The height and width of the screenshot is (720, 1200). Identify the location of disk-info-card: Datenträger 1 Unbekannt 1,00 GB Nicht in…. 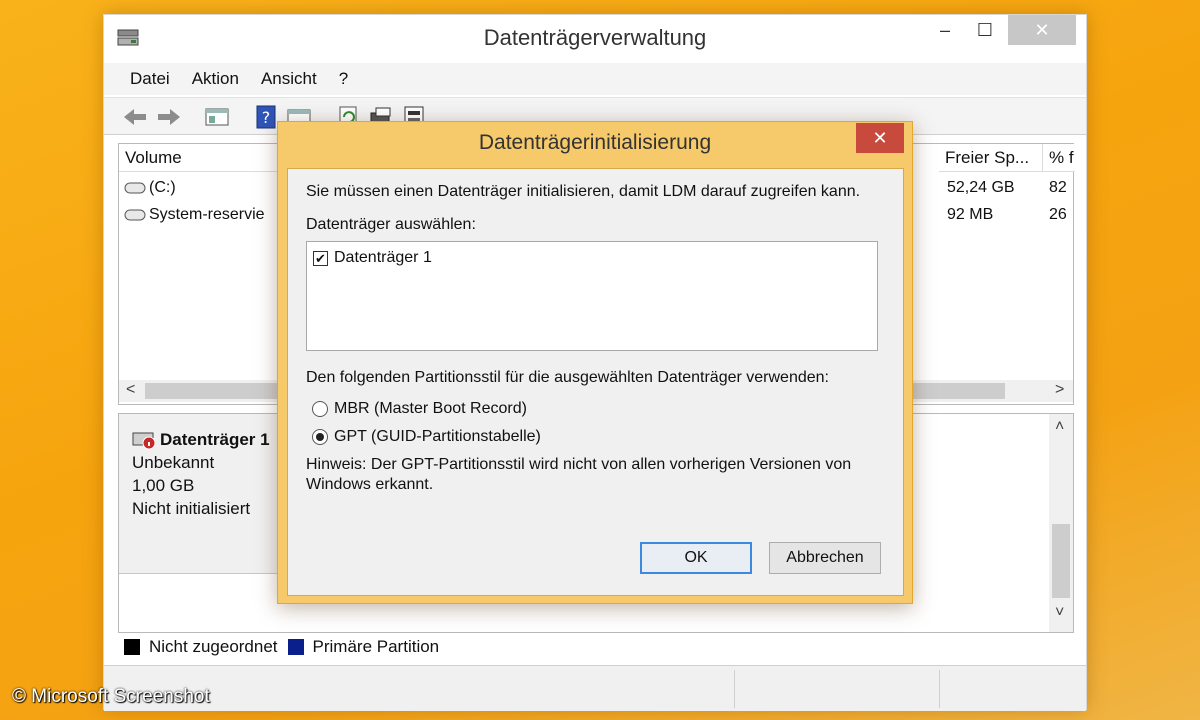
(199, 494).